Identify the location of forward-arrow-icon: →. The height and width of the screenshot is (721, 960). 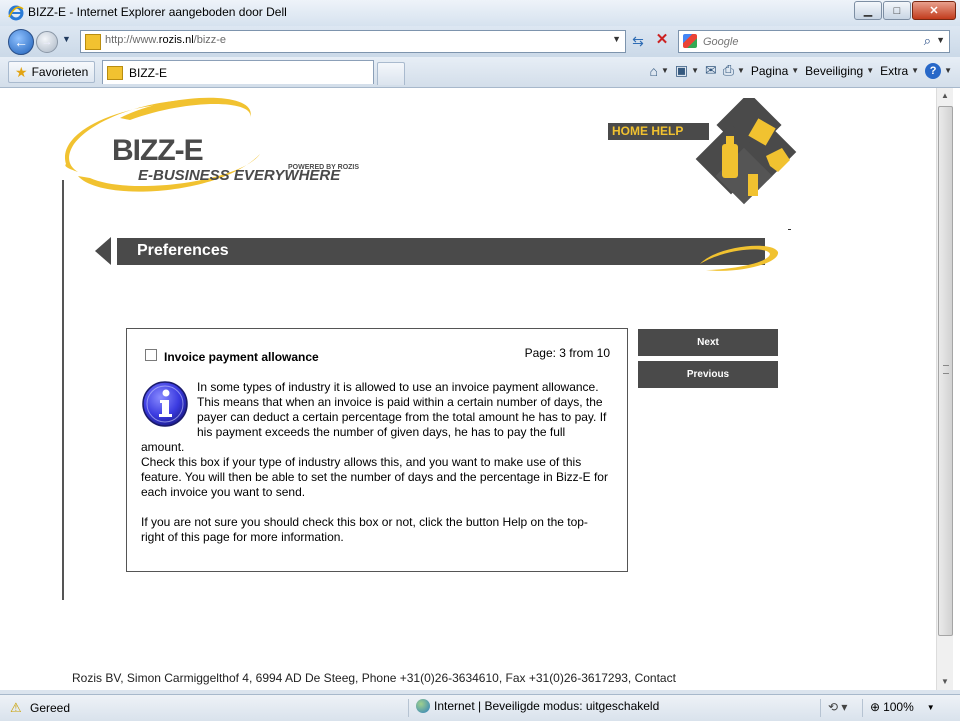
(47, 42).